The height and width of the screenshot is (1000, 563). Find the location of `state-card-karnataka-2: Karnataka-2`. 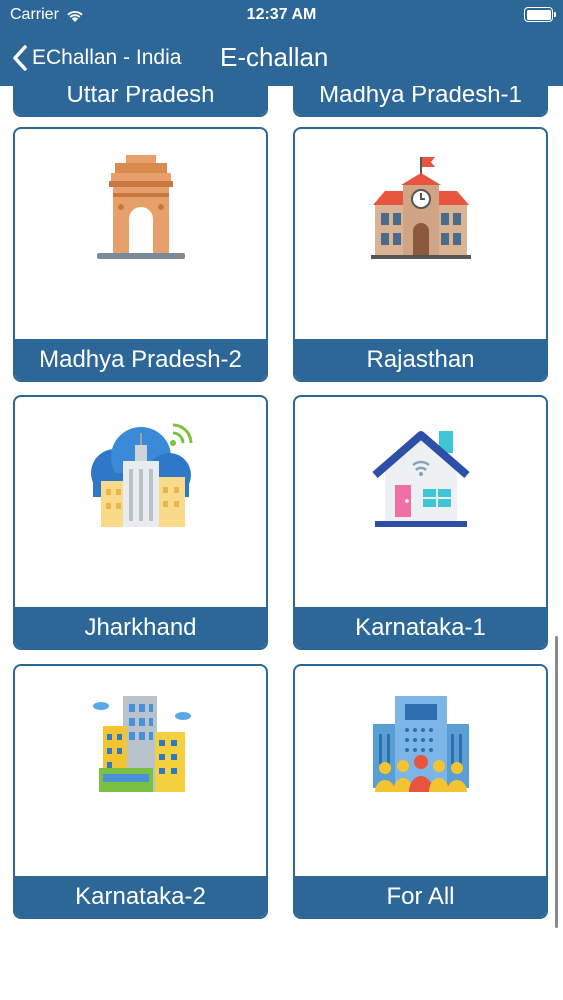

state-card-karnataka-2: Karnataka-2 is located at coordinates (140, 791).